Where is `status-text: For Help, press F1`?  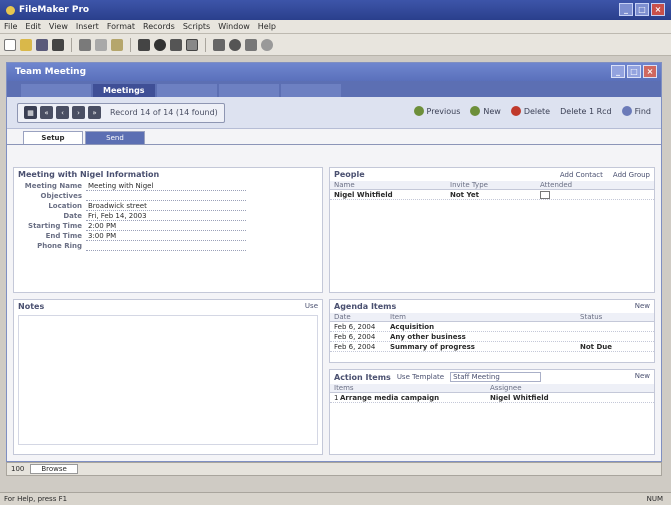 status-text: For Help, press F1 is located at coordinates (36, 499).